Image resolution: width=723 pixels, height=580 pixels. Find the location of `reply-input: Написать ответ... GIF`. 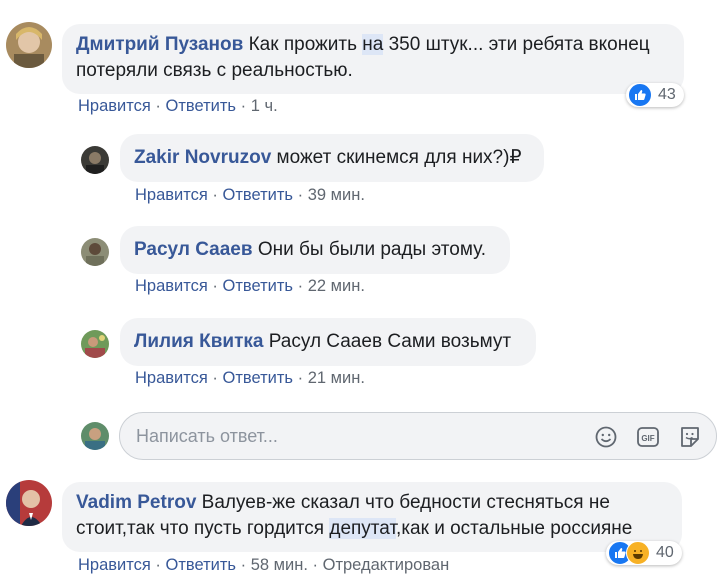

reply-input: Написать ответ... GIF is located at coordinates (418, 436).